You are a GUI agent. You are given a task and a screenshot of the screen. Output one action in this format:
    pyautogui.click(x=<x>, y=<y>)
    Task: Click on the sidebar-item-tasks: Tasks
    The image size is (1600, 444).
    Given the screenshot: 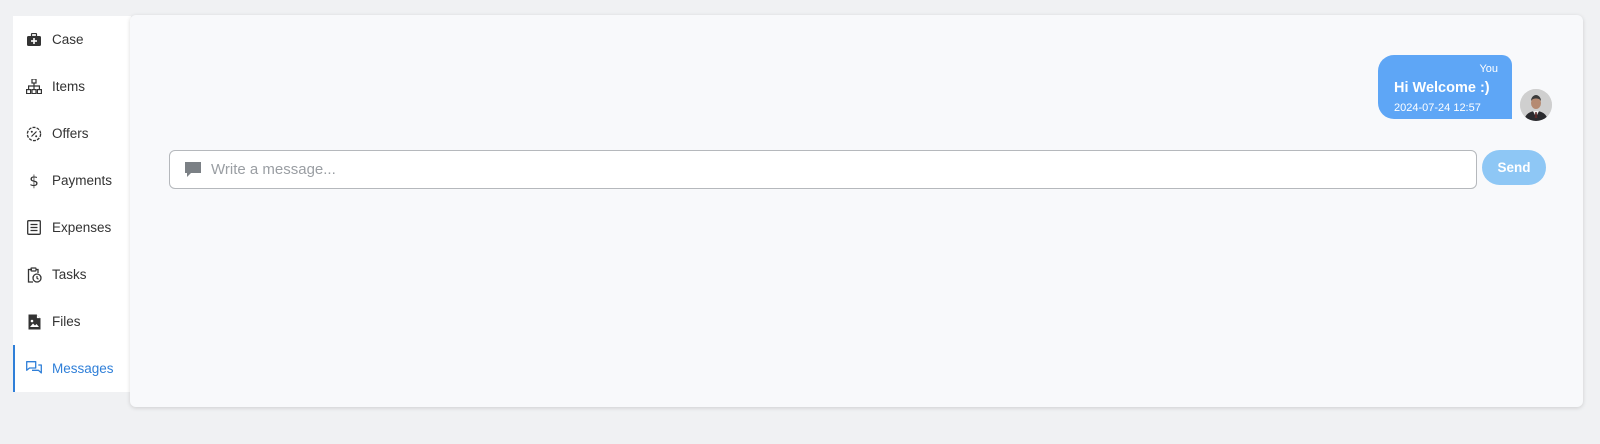 What is the action you would take?
    pyautogui.click(x=72, y=274)
    